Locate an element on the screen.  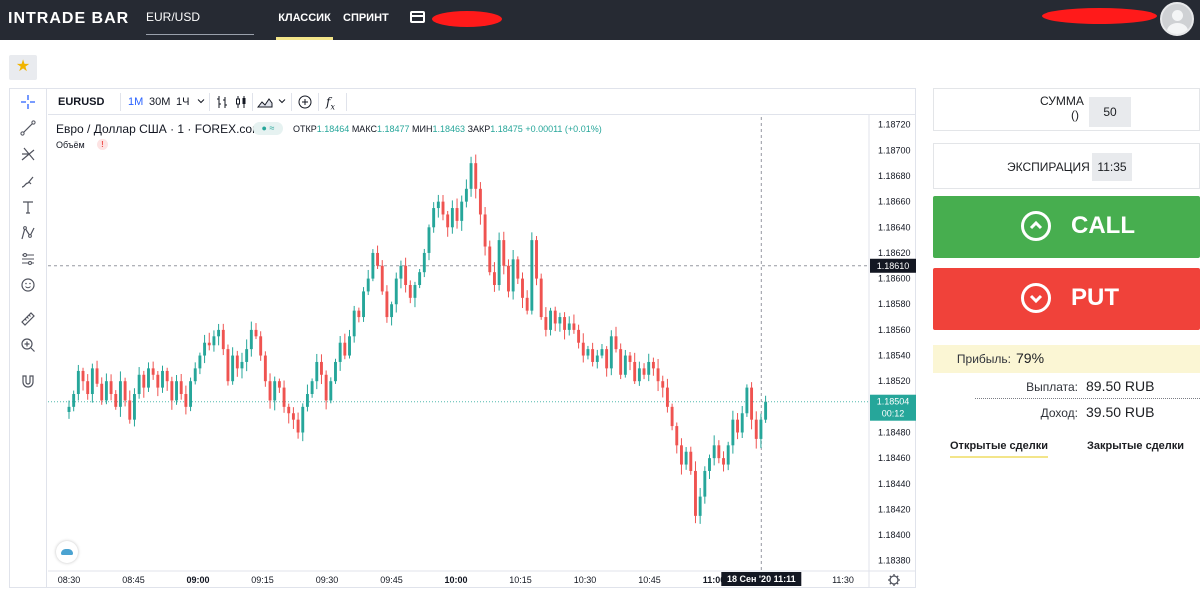
currency-label: () is located at coordinates (1075, 115).